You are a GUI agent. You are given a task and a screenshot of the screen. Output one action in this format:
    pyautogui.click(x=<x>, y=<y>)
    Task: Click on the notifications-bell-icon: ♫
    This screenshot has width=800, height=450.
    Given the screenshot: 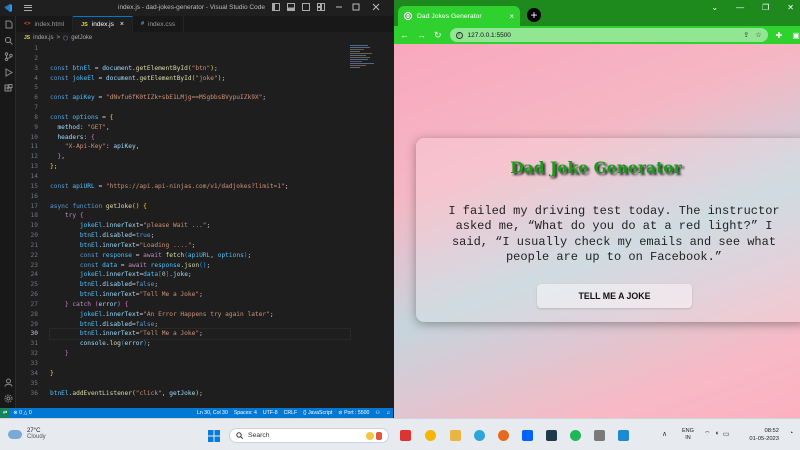 What is the action you would take?
    pyautogui.click(x=388, y=413)
    